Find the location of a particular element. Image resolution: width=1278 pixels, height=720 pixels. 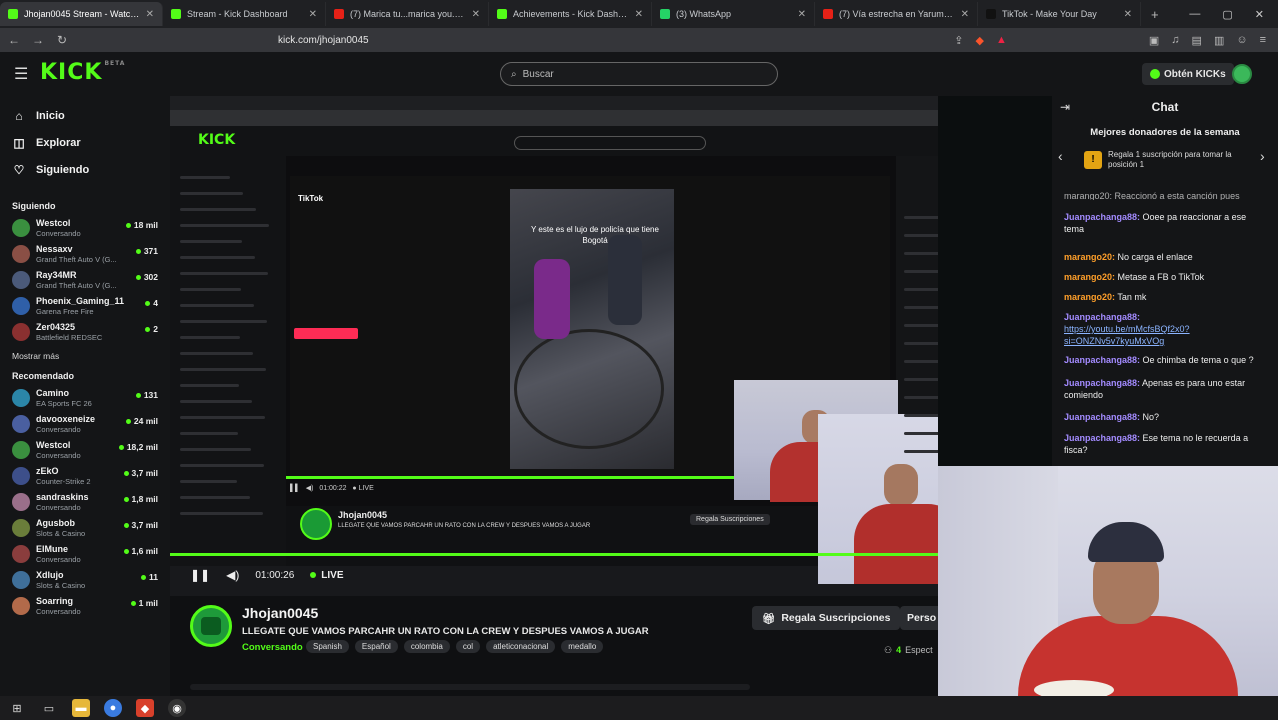

forward-icon: → is located at coordinates (38, 40).